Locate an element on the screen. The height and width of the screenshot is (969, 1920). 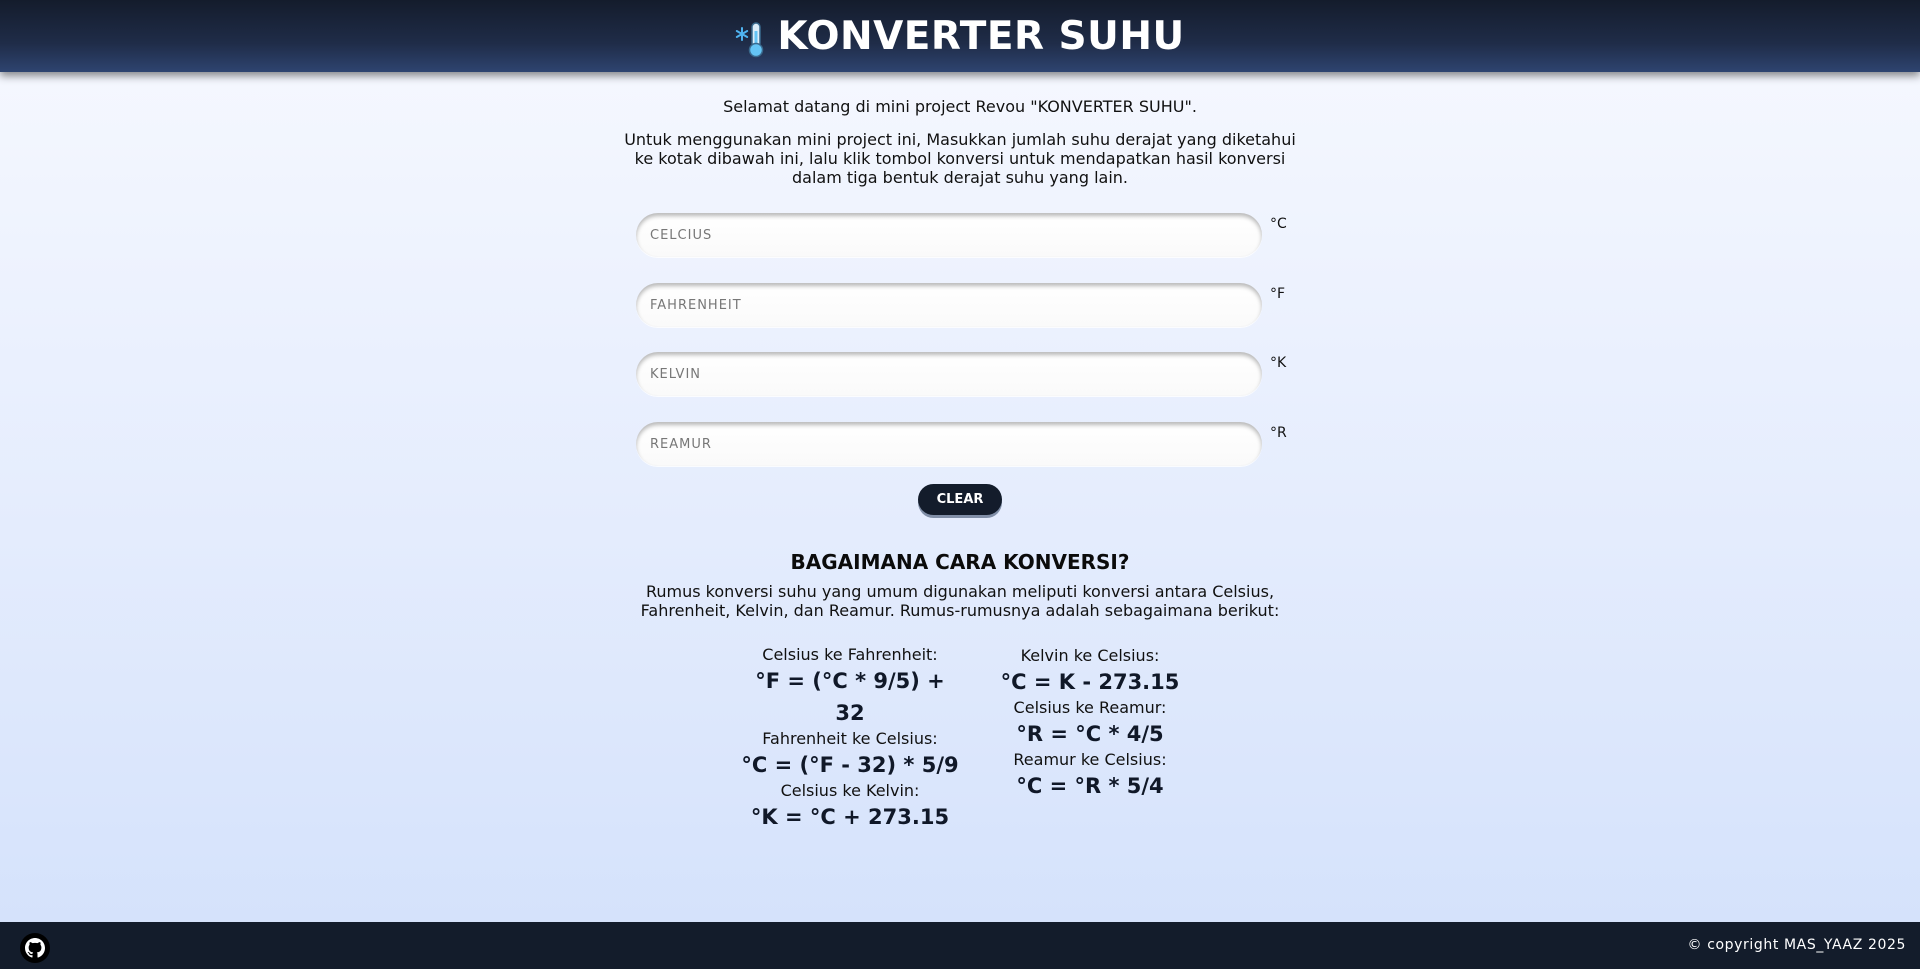
fahrenheit-row: °F is located at coordinates (966, 306).